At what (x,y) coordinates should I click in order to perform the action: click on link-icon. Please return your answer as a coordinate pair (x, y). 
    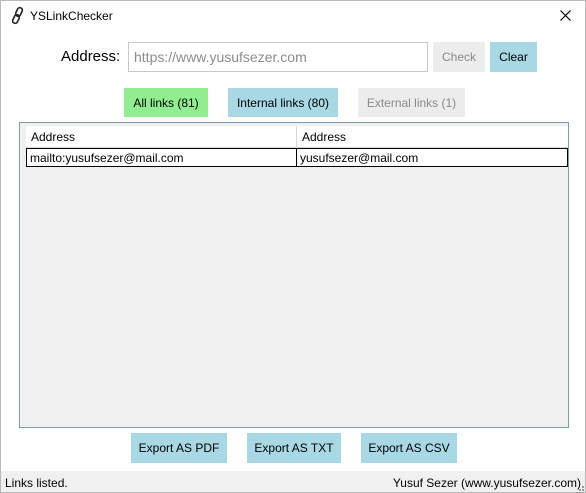
    Looking at the image, I should click on (18, 15).